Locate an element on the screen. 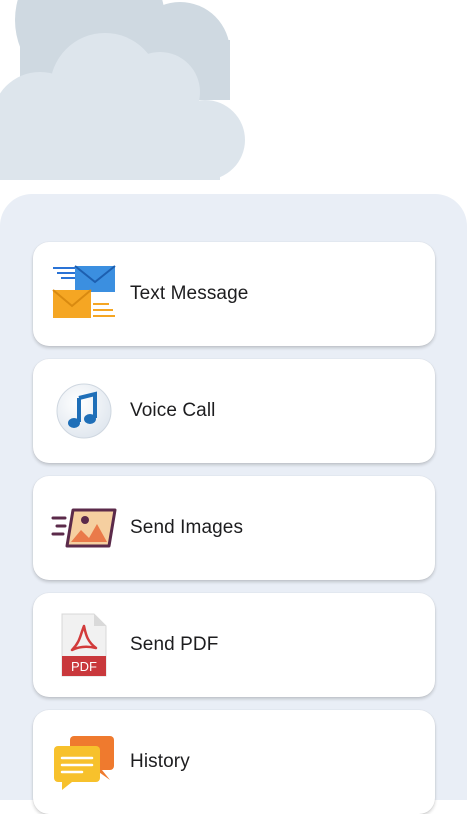  text-message-label: Text Message is located at coordinates (189, 293).